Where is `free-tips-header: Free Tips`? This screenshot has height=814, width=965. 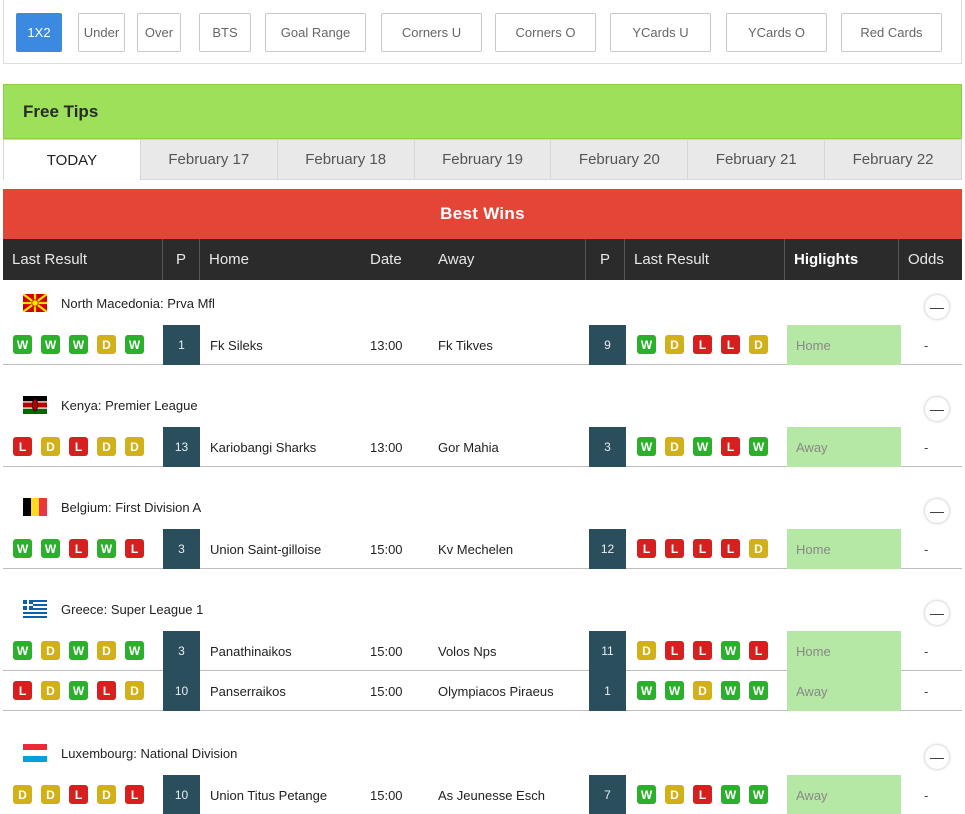 free-tips-header: Free Tips is located at coordinates (482, 111).